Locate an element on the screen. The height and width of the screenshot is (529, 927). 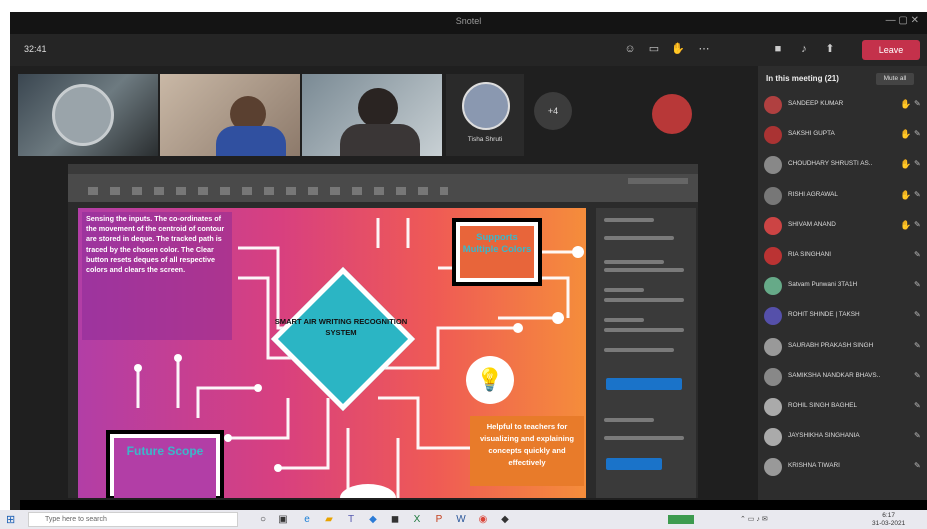
participant-row: SAMIKSHA NANDKAR BHAVS.. ✎ is located at coordinates (844, 377).